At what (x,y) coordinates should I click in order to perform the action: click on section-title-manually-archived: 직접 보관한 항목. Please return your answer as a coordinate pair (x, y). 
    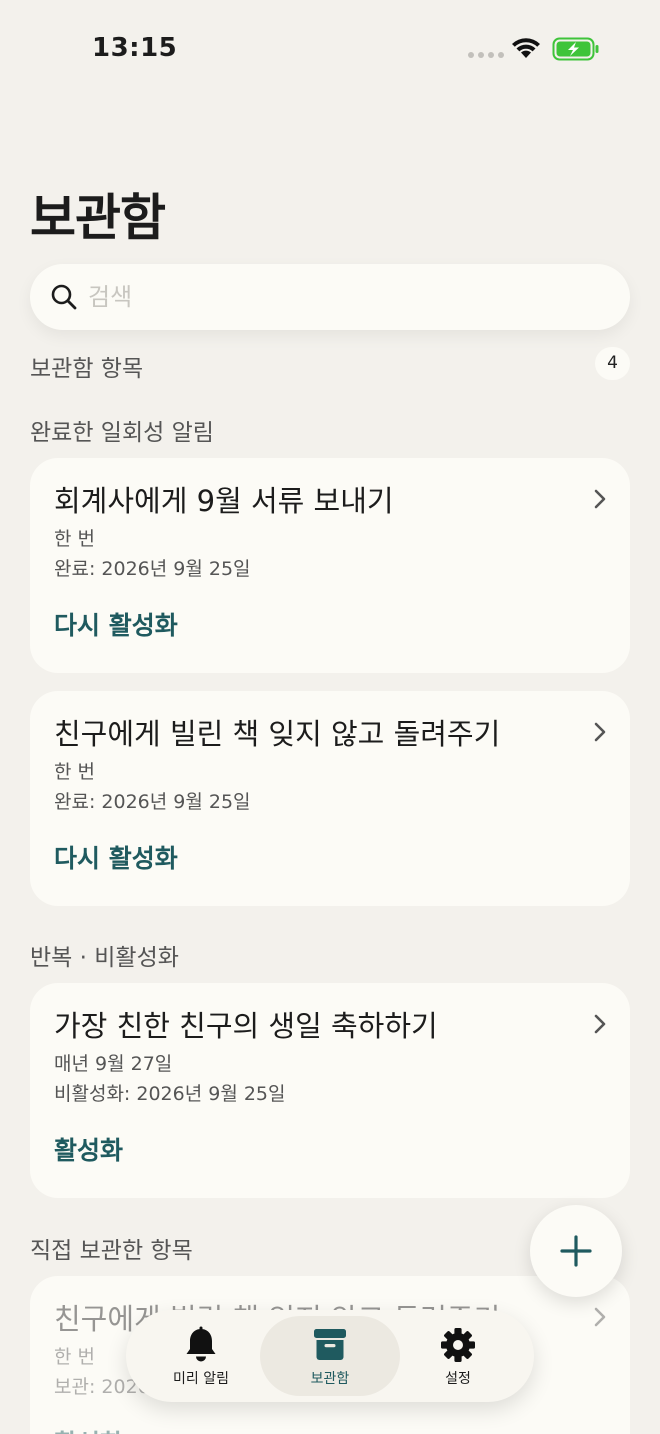
    Looking at the image, I should click on (111, 1251).